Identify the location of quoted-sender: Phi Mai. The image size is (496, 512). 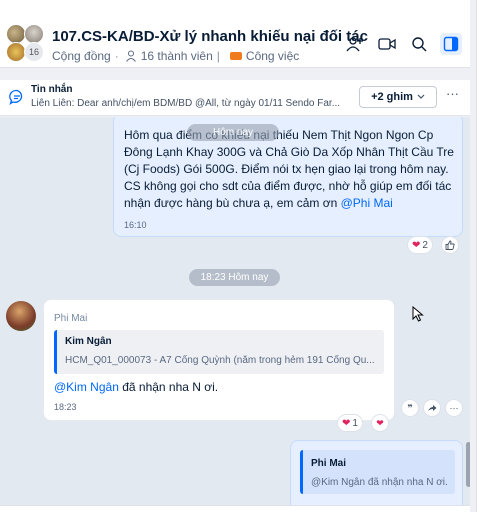
(329, 463).